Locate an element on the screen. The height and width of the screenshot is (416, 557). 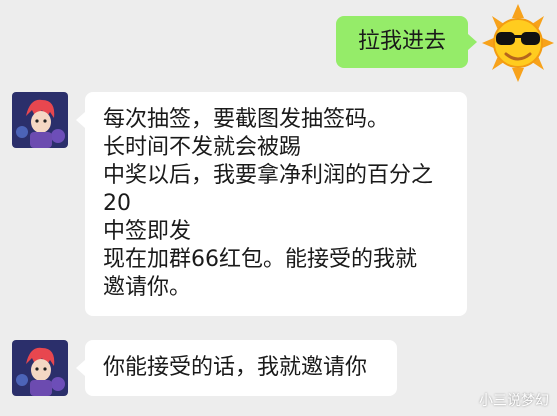
incoming-message-bubble: 你能接受的话，我就邀请你 is located at coordinates (241, 368).